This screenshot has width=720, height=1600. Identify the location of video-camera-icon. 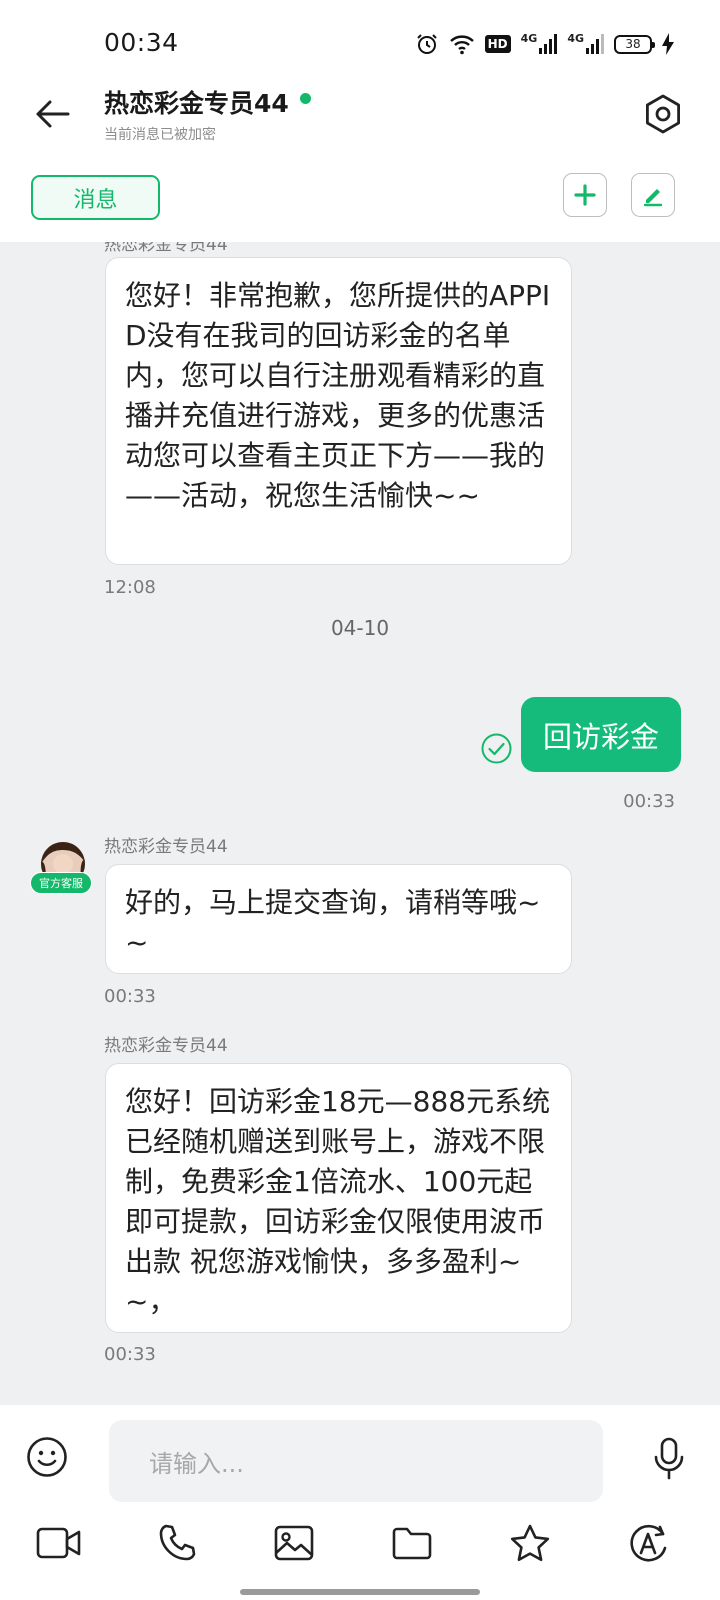
(58, 1543).